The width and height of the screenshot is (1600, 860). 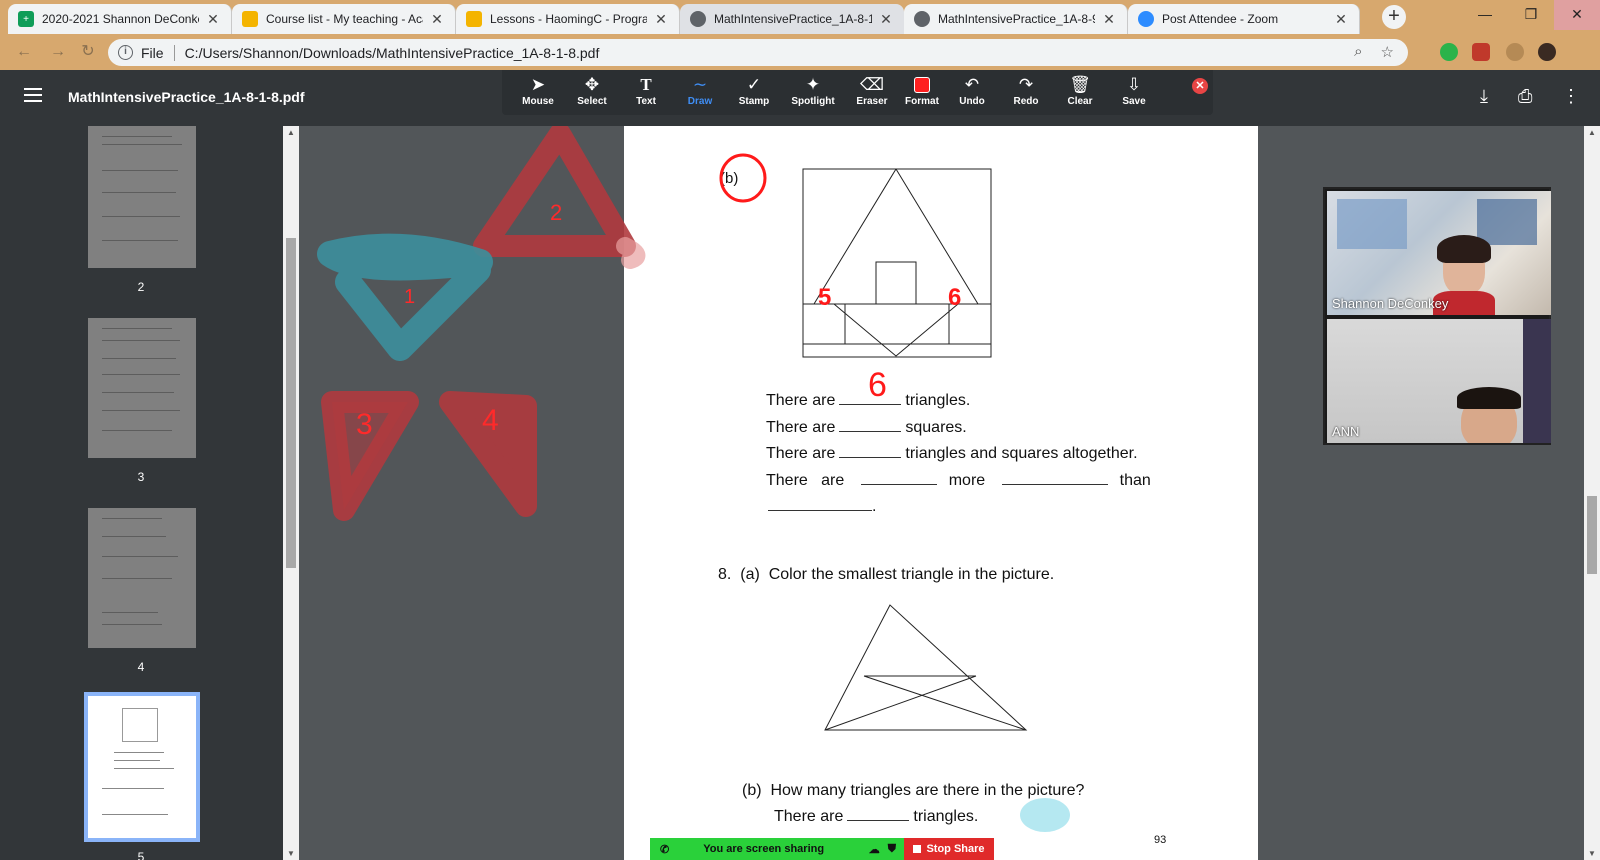 I want to click on poster-image, so click(x=1372, y=224).